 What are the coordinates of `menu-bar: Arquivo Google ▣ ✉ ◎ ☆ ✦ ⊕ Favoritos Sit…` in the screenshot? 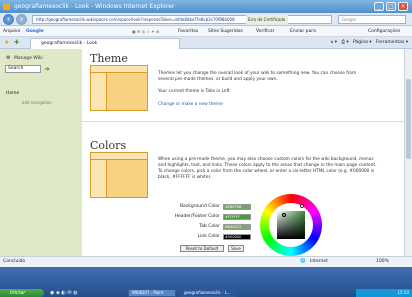 It's located at (206, 31).